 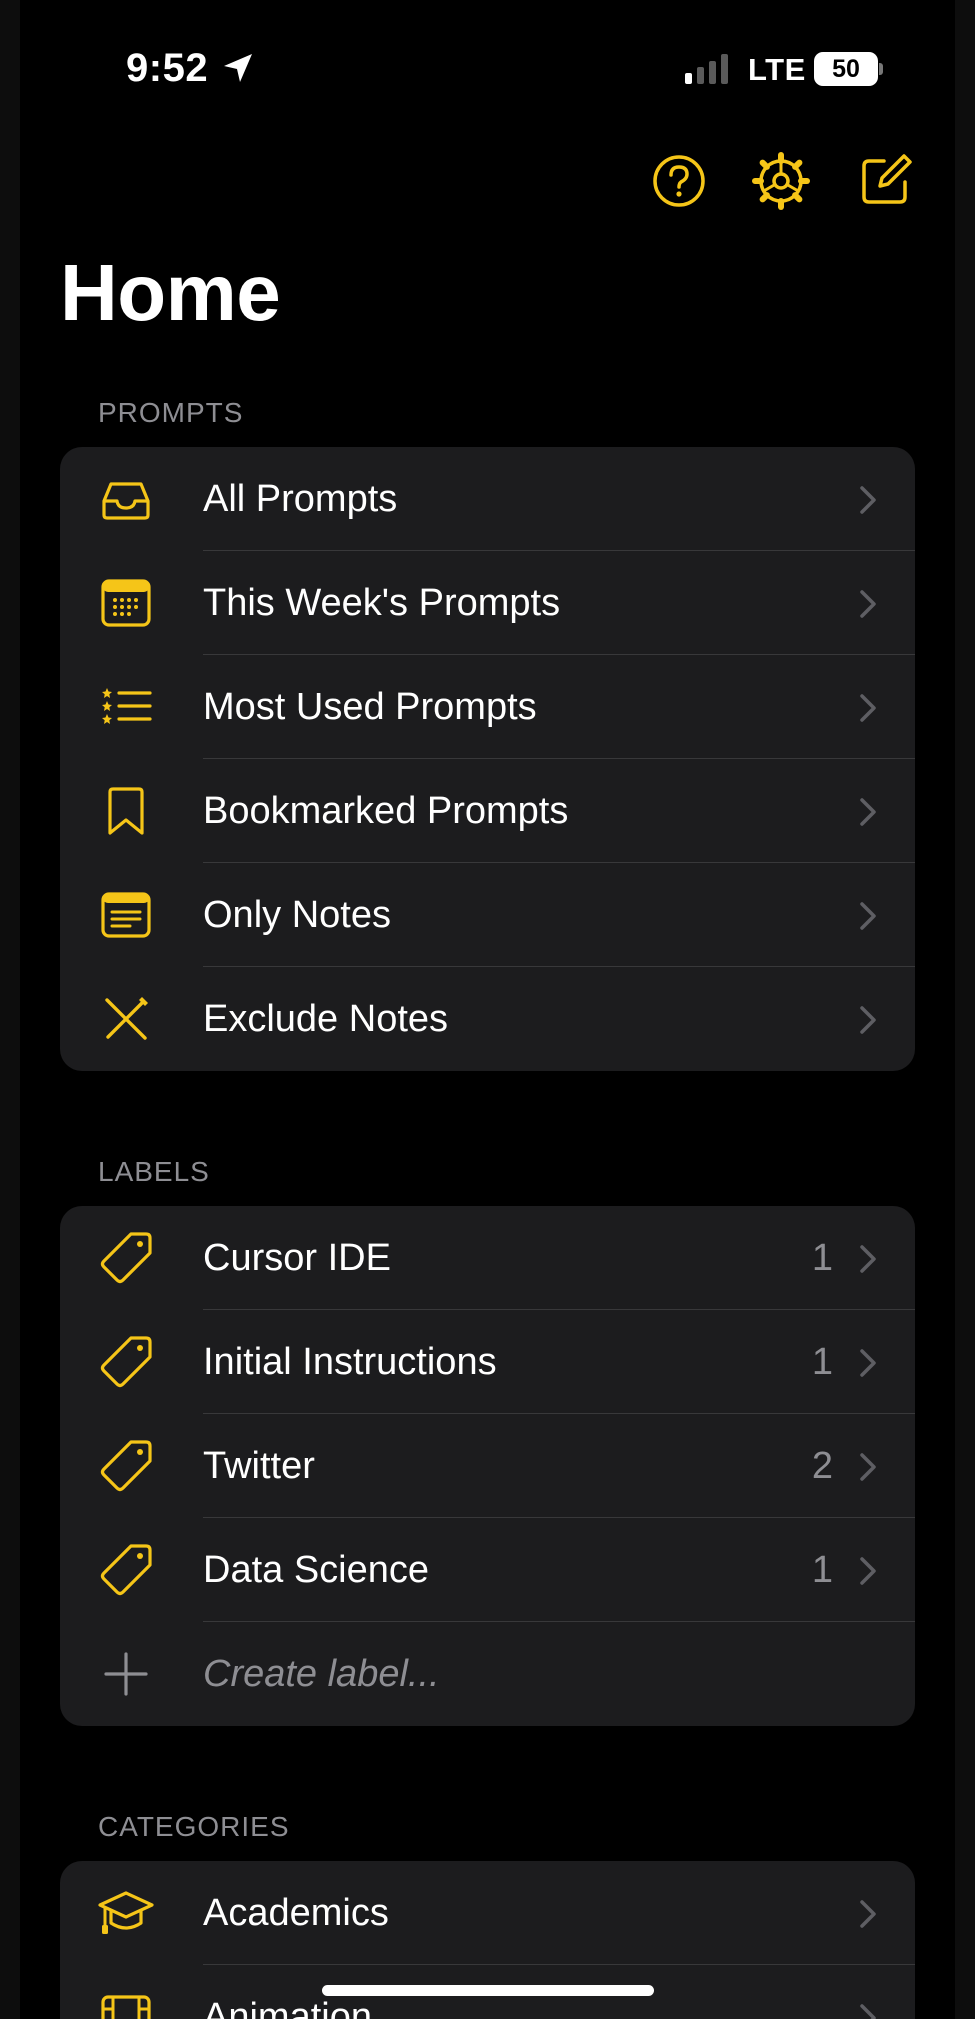 What do you see at coordinates (822, 1466) in the screenshot?
I see `label-item-count: 2` at bounding box center [822, 1466].